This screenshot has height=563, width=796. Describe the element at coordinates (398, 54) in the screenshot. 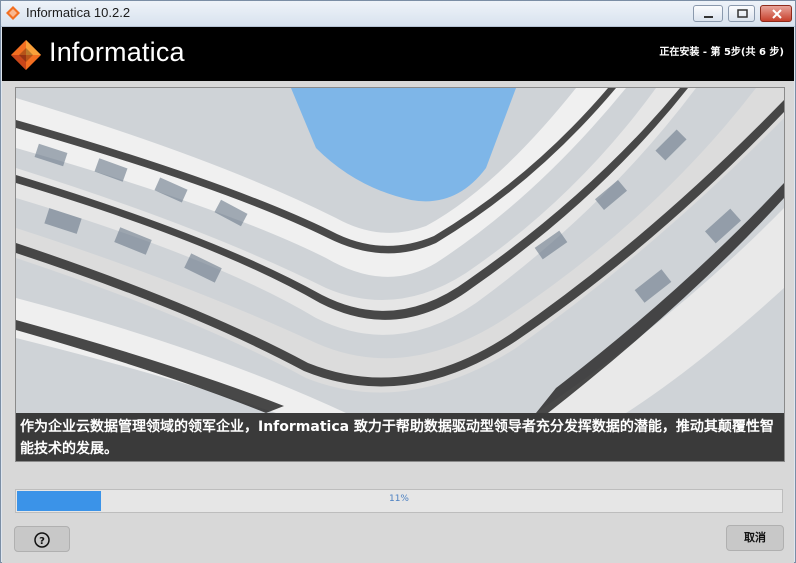

I see `brand-header: Informatica 正在安装 - 第 5步(共 6 步)` at that location.